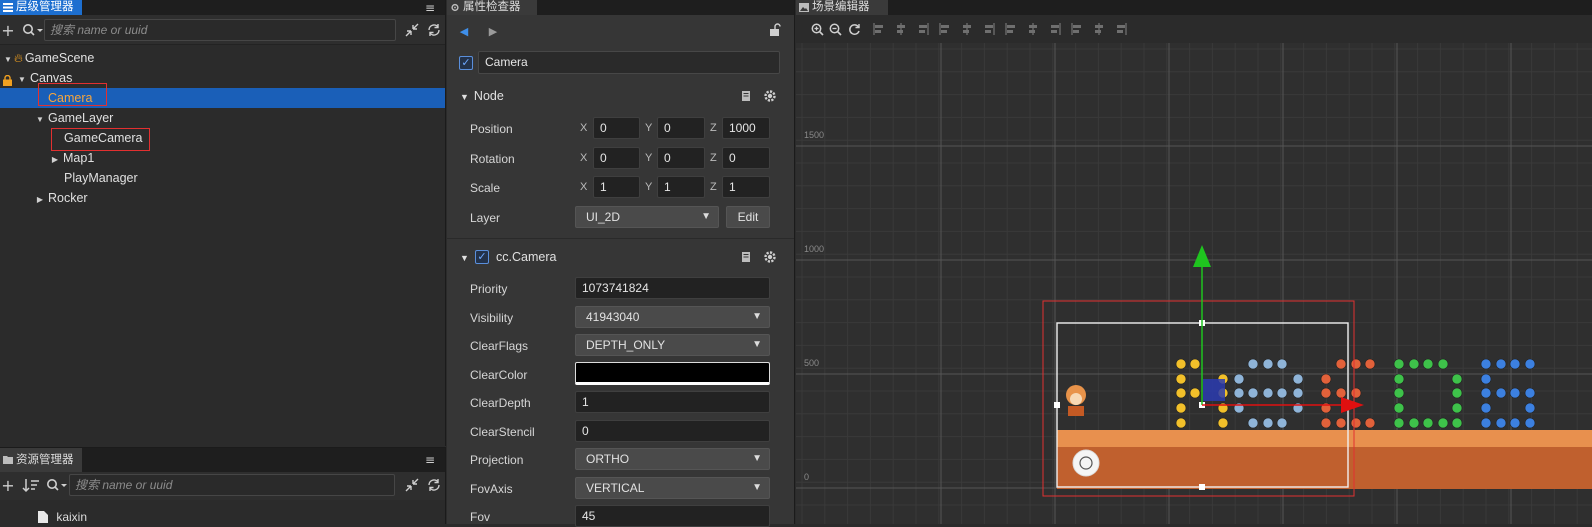 This screenshot has height=527, width=1592. Describe the element at coordinates (616, 158) in the screenshot. I see `rotation-x-input: 0` at that location.